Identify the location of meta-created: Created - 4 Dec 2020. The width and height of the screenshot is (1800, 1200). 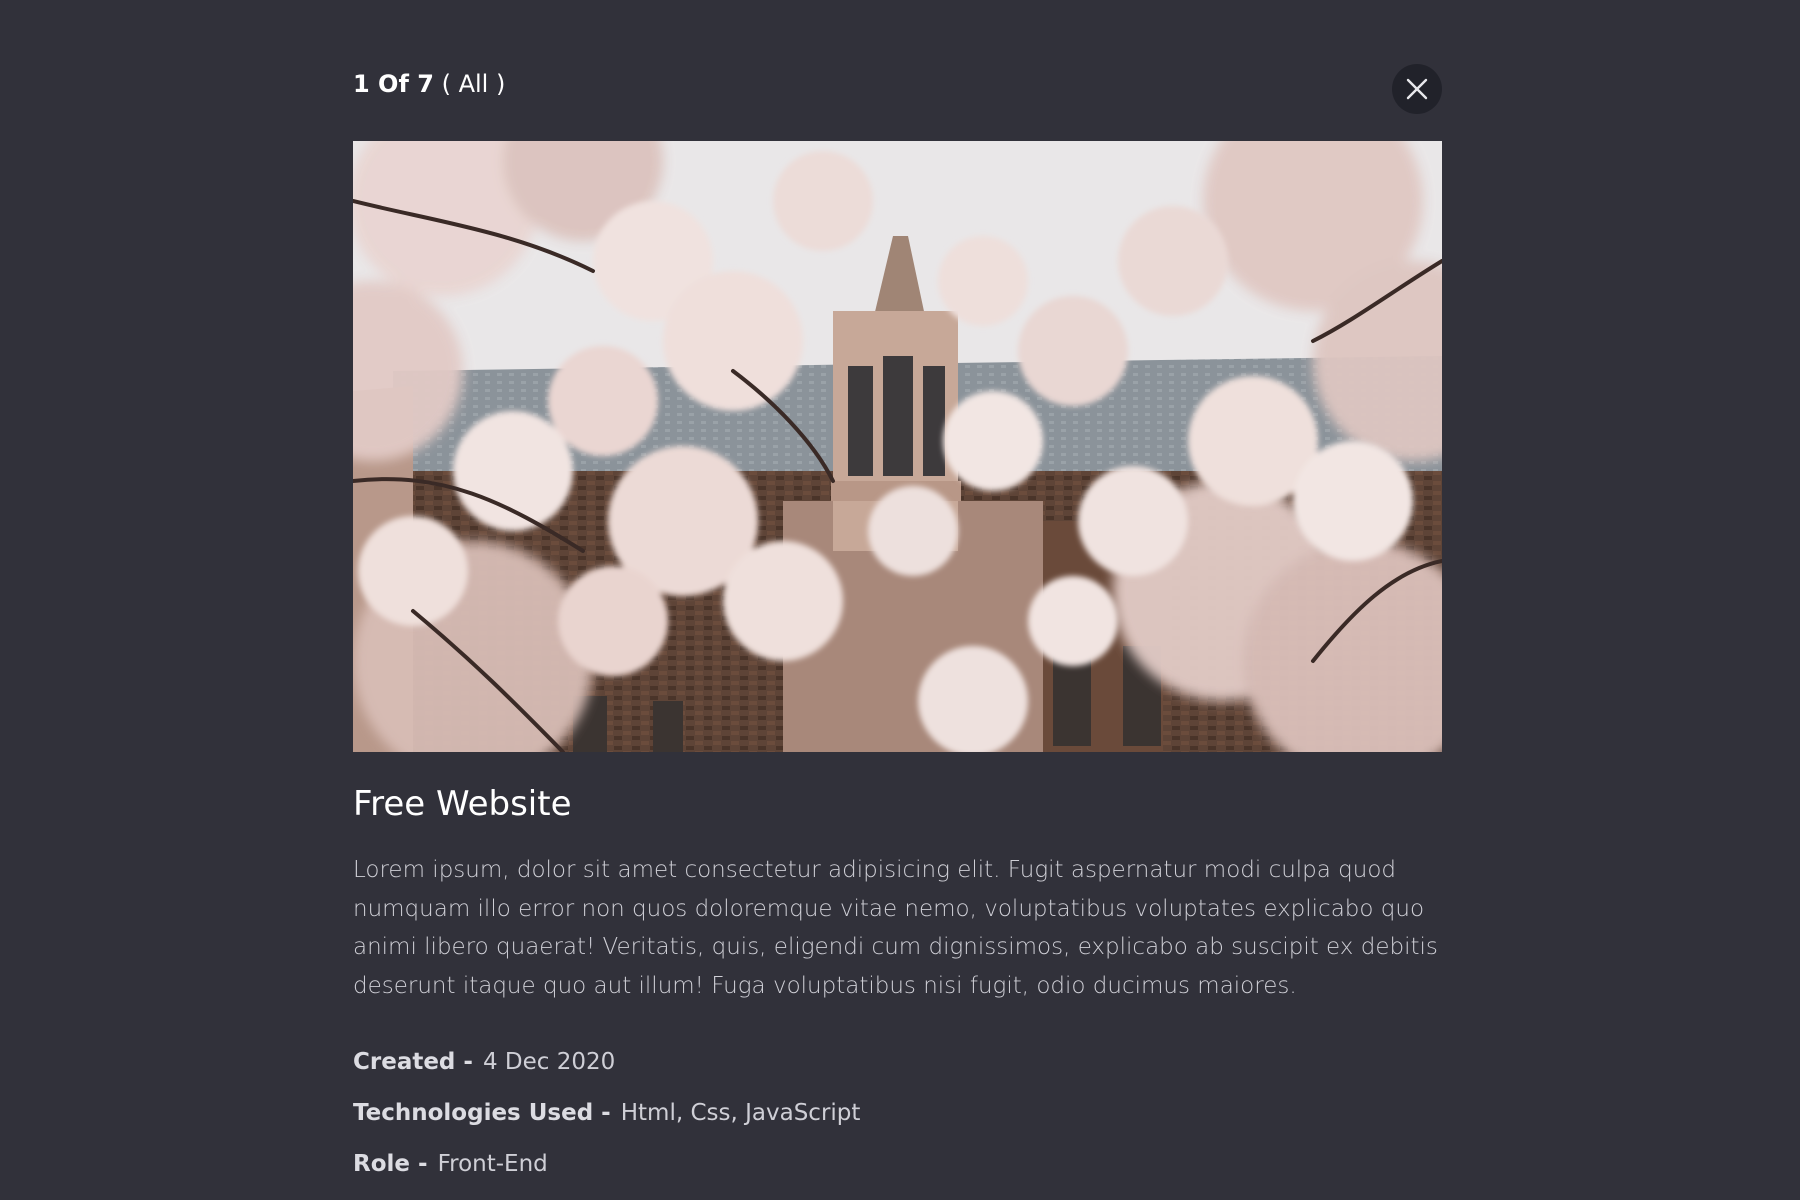
(897, 1062).